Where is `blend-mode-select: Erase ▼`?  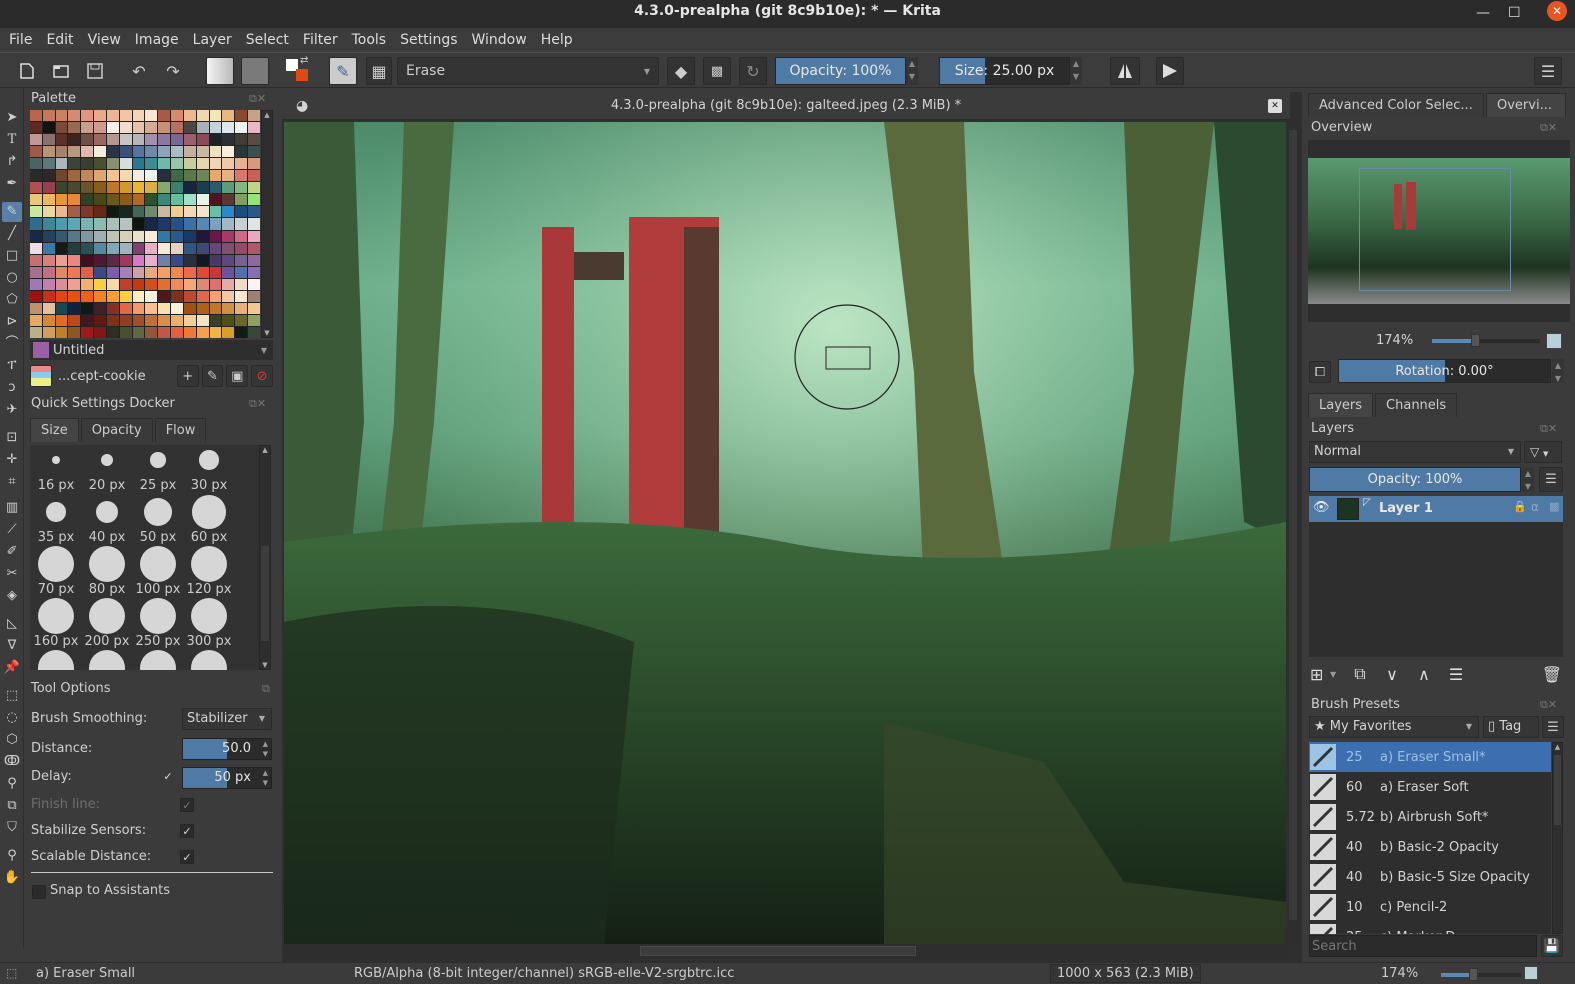 blend-mode-select: Erase ▼ is located at coordinates (528, 71).